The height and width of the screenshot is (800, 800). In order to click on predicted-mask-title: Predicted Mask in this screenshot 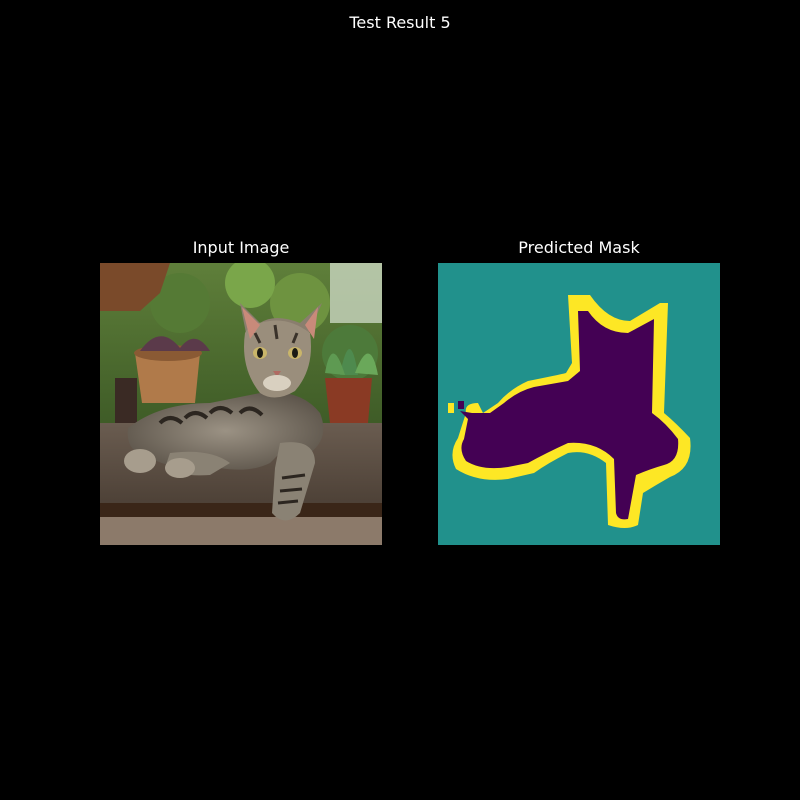, I will do `click(579, 247)`.